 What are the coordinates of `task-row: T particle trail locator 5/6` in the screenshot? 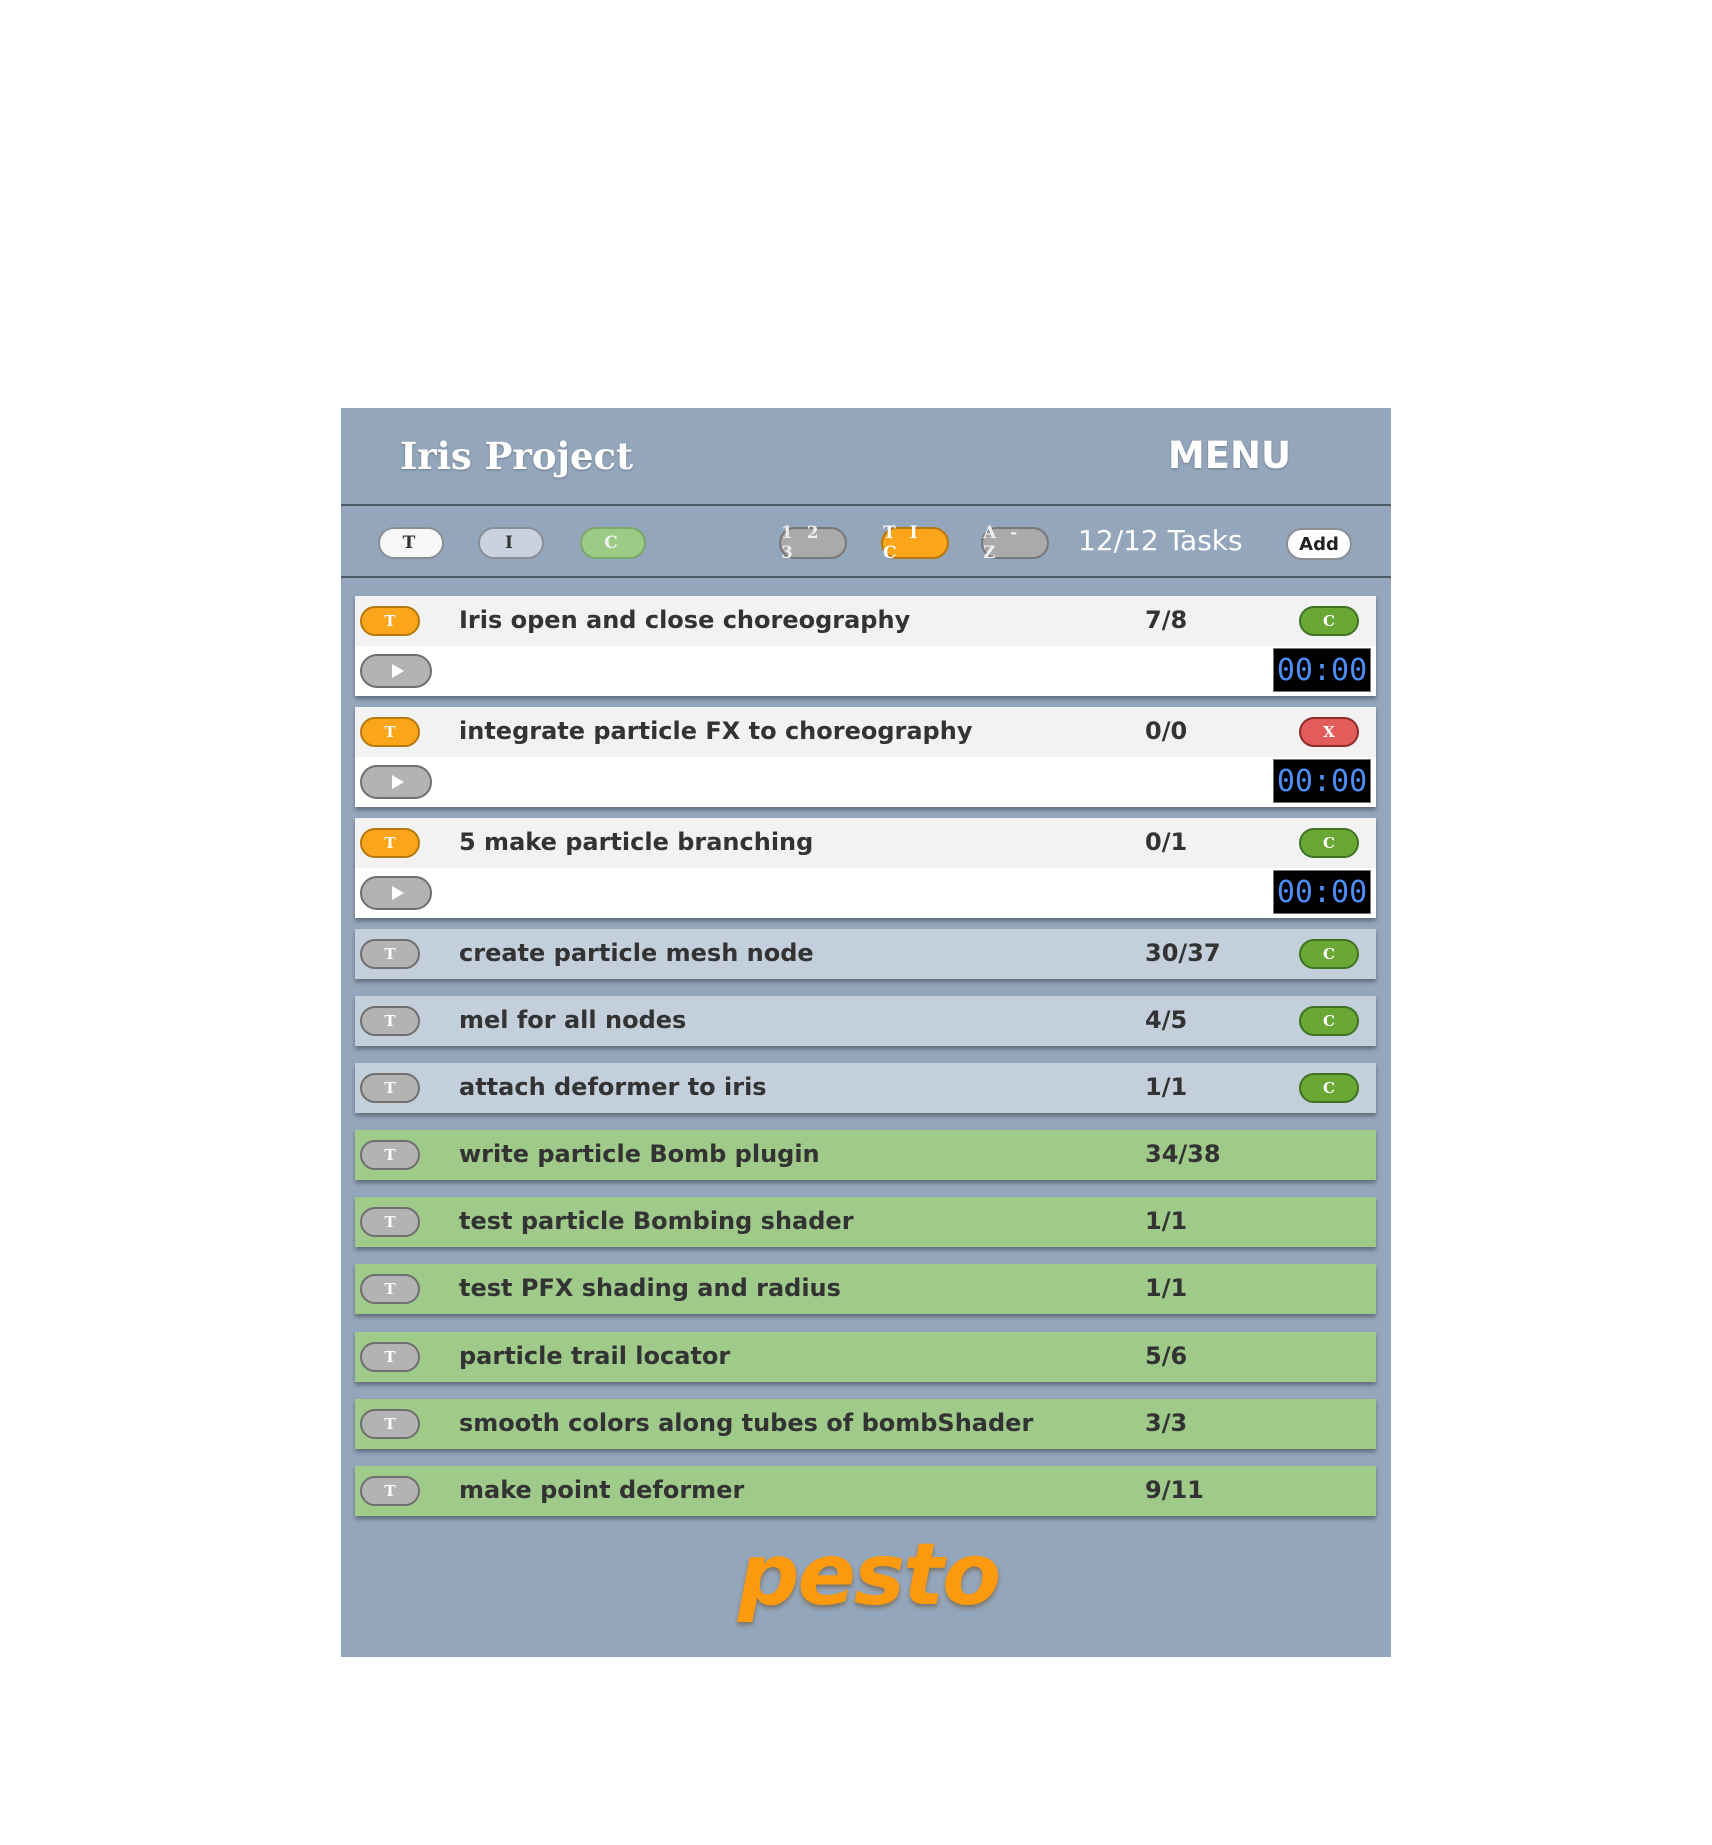 It's located at (865, 1357).